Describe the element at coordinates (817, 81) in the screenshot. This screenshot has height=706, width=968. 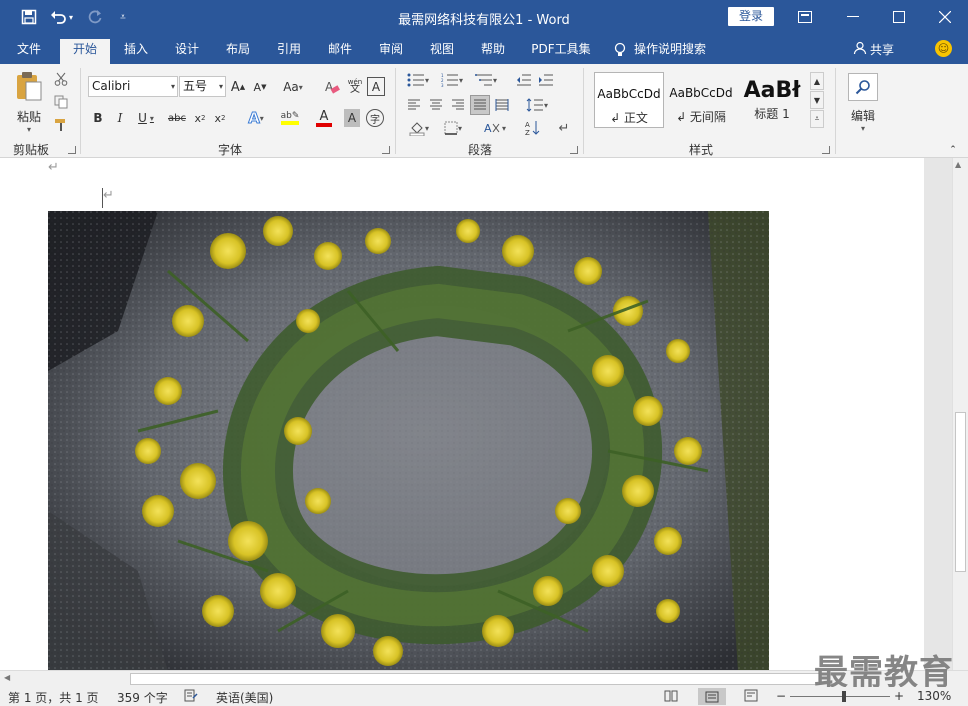
I see `styles-scroll-up-icon: ▲` at that location.